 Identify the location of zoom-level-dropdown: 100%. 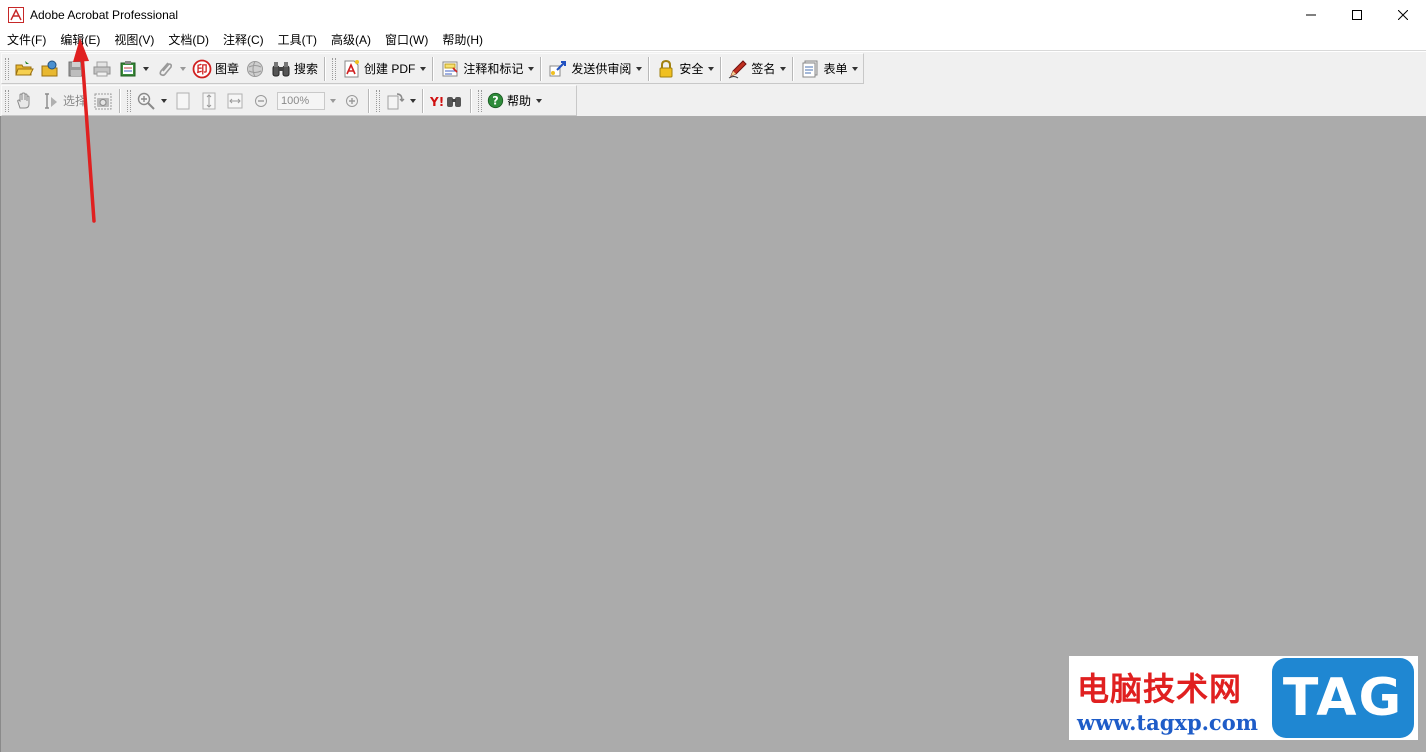
(306, 101).